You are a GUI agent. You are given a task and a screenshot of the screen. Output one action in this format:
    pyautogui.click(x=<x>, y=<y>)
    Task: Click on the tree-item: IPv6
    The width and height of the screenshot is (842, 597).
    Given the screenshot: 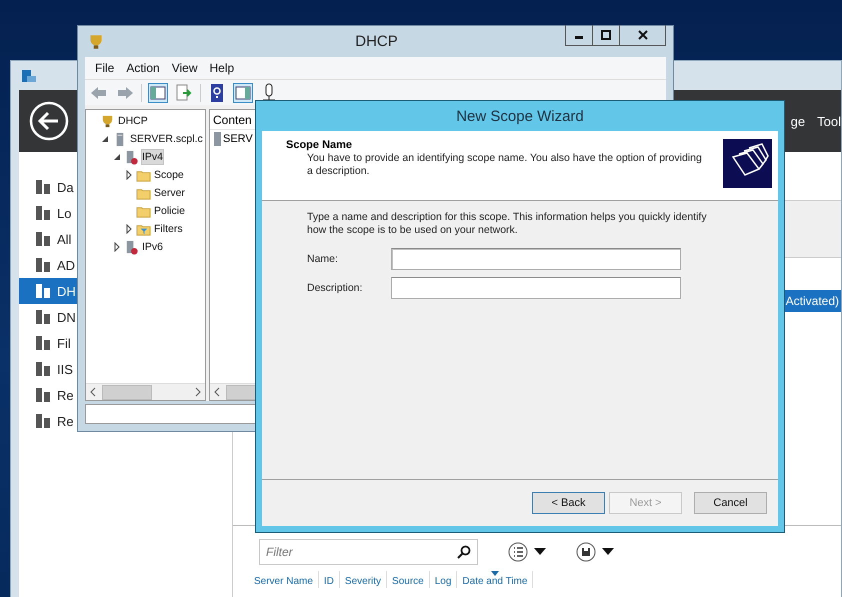 What is the action you would take?
    pyautogui.click(x=152, y=247)
    